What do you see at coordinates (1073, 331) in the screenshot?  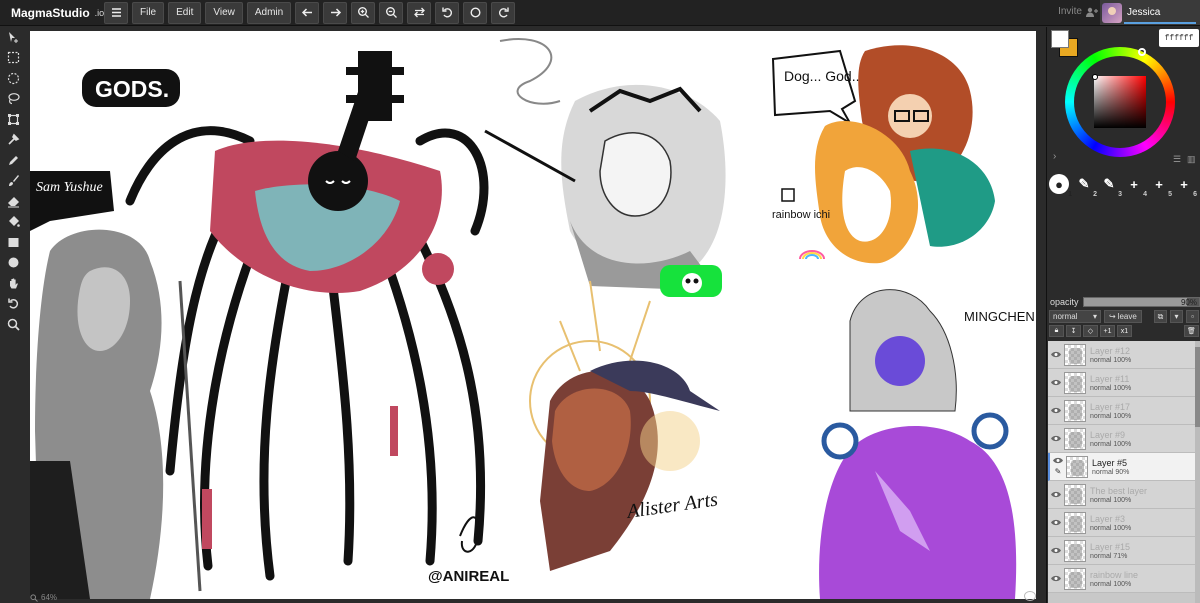 I see `clip-layer-button: ↧` at bounding box center [1073, 331].